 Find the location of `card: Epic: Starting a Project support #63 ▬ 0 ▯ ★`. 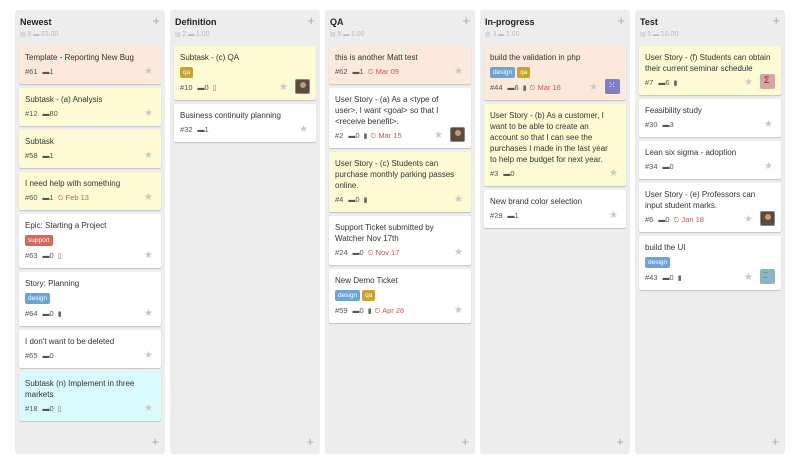

card: Epic: Starting a Project support #63 ▬ 0 ▯ ★ is located at coordinates (90, 241).